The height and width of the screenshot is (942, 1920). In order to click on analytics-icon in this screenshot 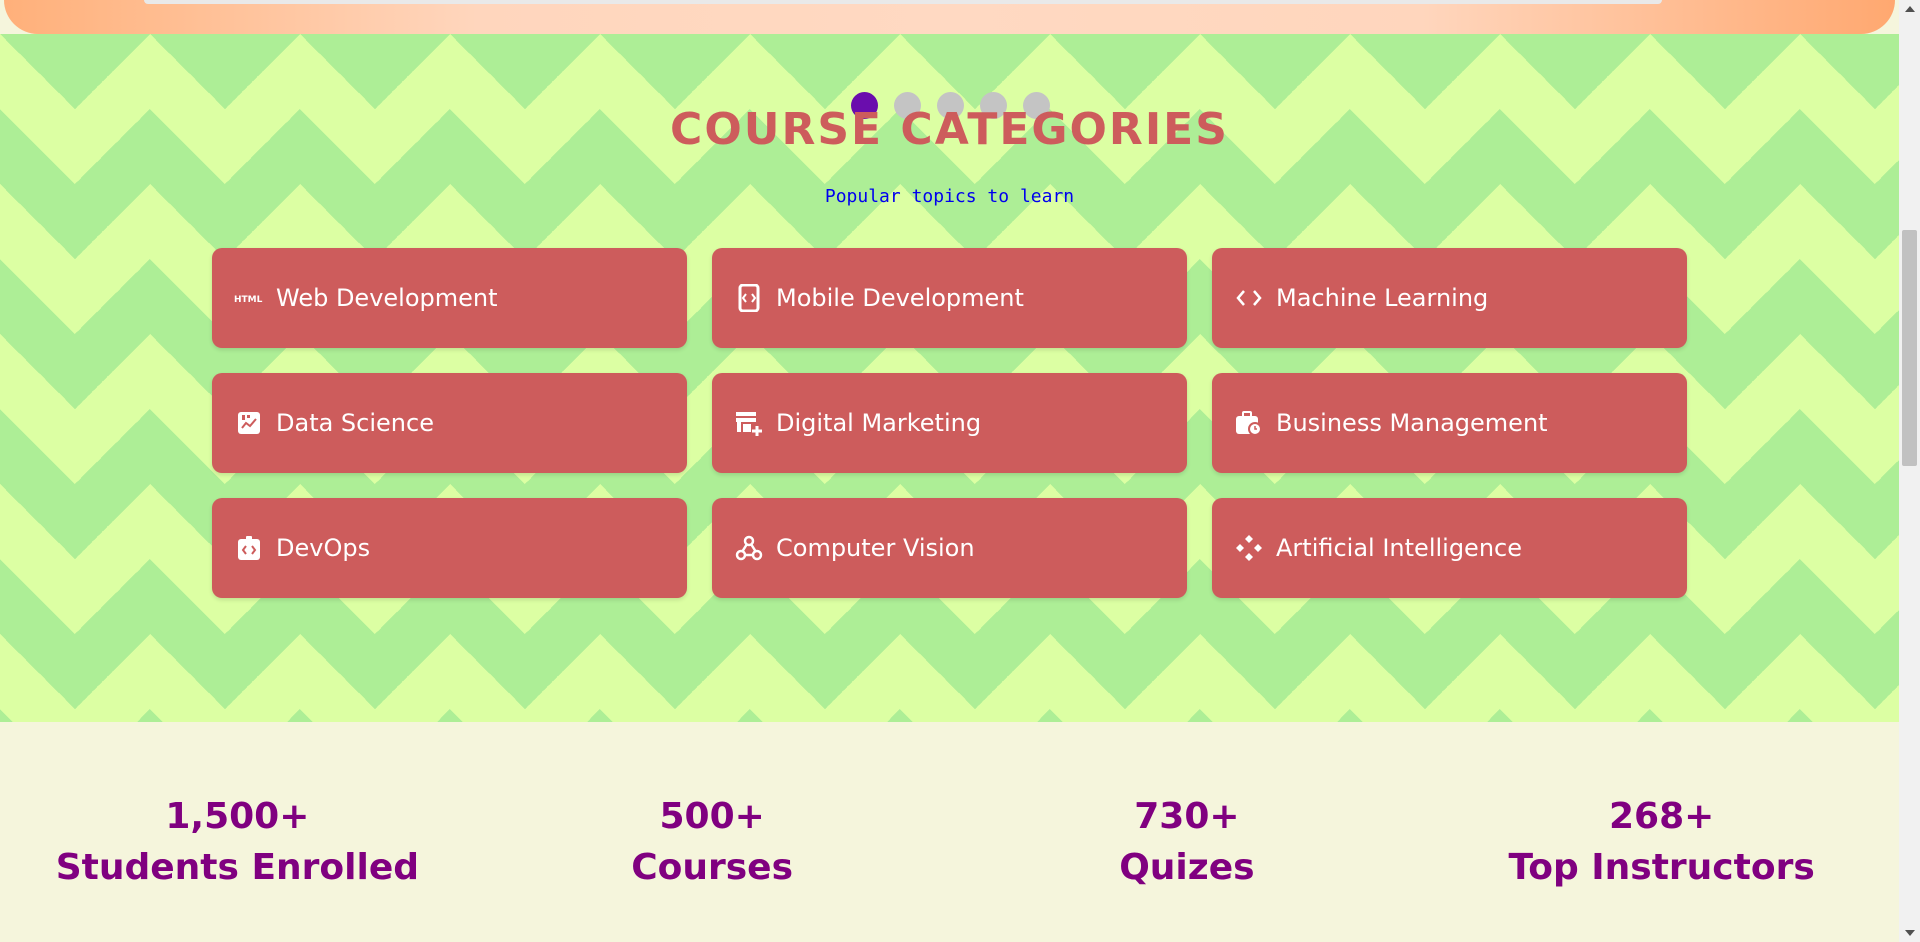, I will do `click(249, 423)`.